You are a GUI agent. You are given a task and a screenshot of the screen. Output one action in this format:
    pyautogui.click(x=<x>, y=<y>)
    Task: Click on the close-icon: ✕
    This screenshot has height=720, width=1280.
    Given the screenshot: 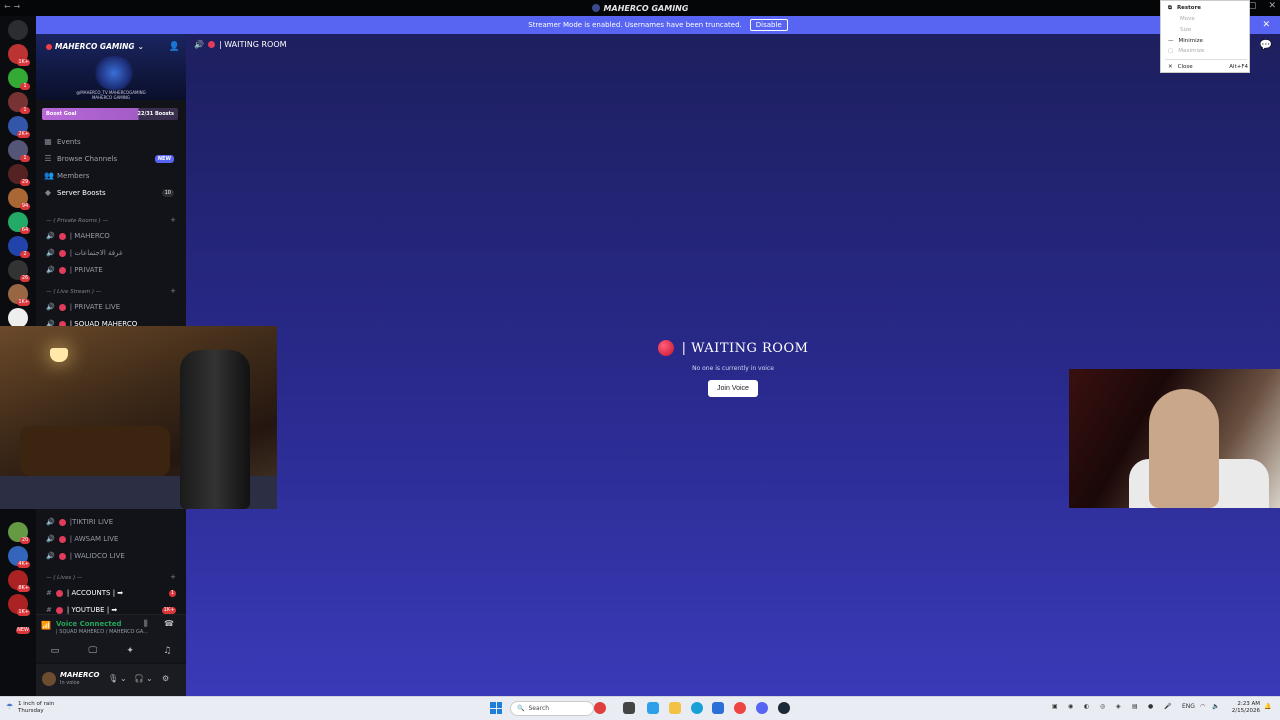 What is the action you would take?
    pyautogui.click(x=1272, y=6)
    